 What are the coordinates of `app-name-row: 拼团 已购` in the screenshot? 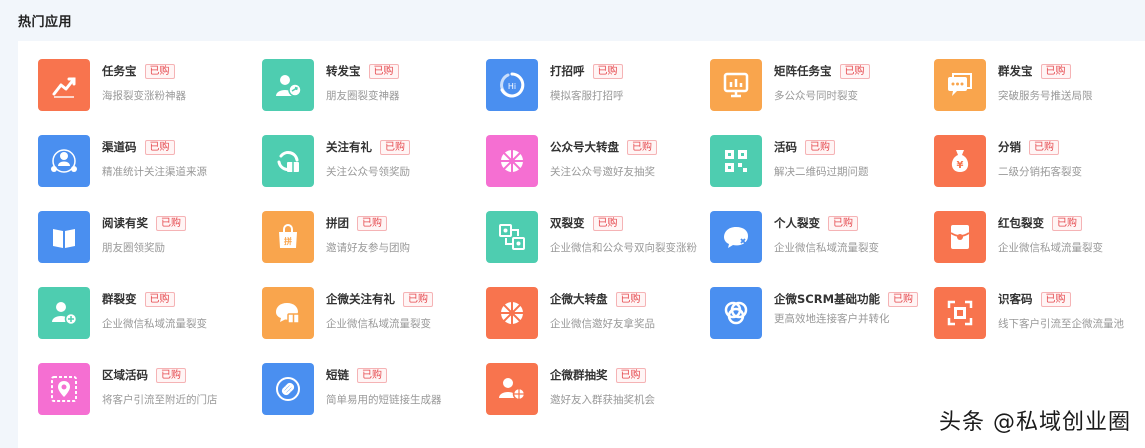 It's located at (401, 223).